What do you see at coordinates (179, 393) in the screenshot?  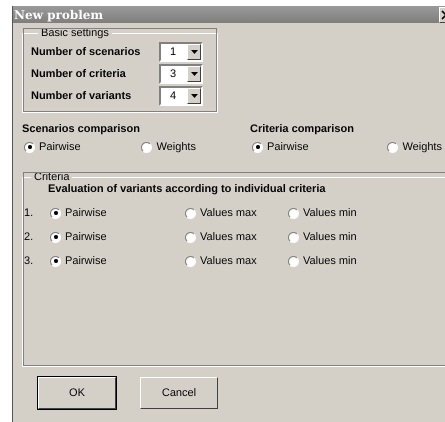 I see `dialog-button: Cancel` at bounding box center [179, 393].